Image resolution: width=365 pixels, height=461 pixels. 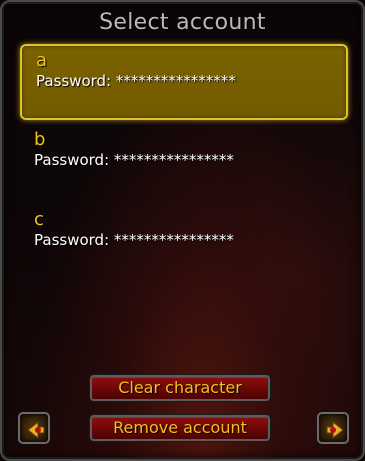 What do you see at coordinates (180, 388) in the screenshot?
I see `clear-character-button: Clear character` at bounding box center [180, 388].